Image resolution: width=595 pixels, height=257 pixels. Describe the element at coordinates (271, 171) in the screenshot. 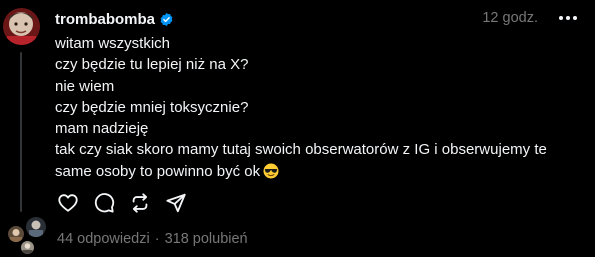

I see `sunglasses-emoji-icon` at that location.